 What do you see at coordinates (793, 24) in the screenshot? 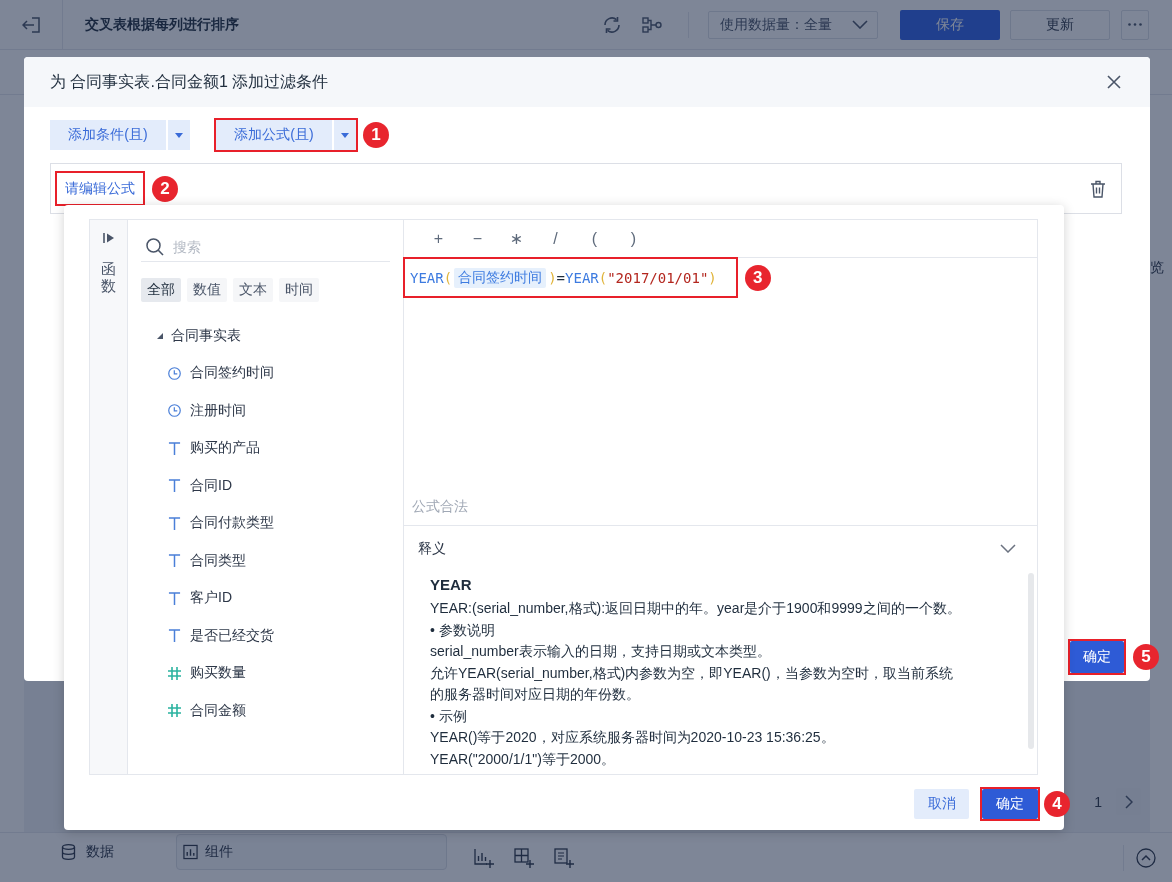
I see `data-amount-dropdown: 使用数据量：全量` at bounding box center [793, 24].